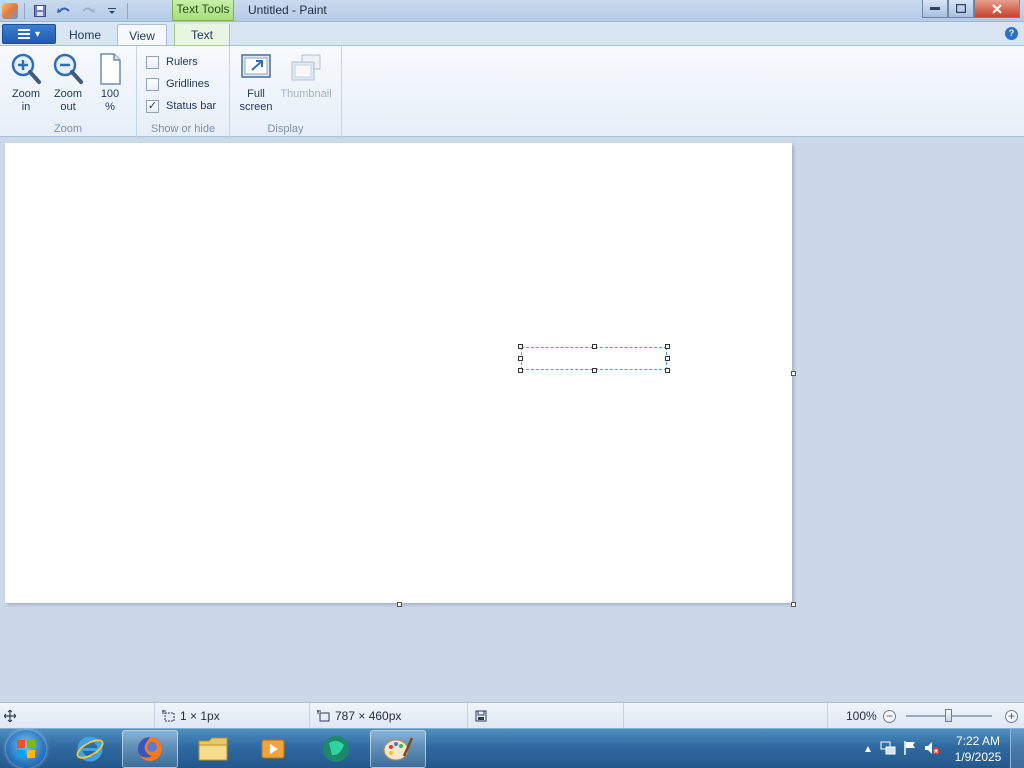 The height and width of the screenshot is (768, 1024). What do you see at coordinates (68, 100) in the screenshot?
I see `zoom-out-label: Zoom out` at bounding box center [68, 100].